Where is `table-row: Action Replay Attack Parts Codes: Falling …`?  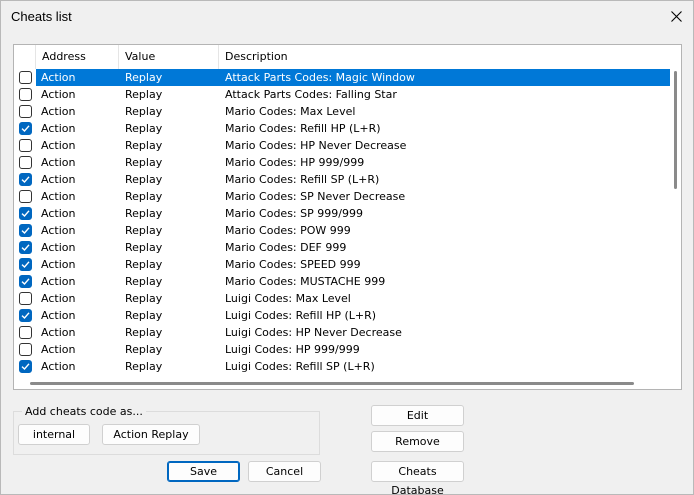 table-row: Action Replay Attack Parts Codes: Falling … is located at coordinates (342, 94).